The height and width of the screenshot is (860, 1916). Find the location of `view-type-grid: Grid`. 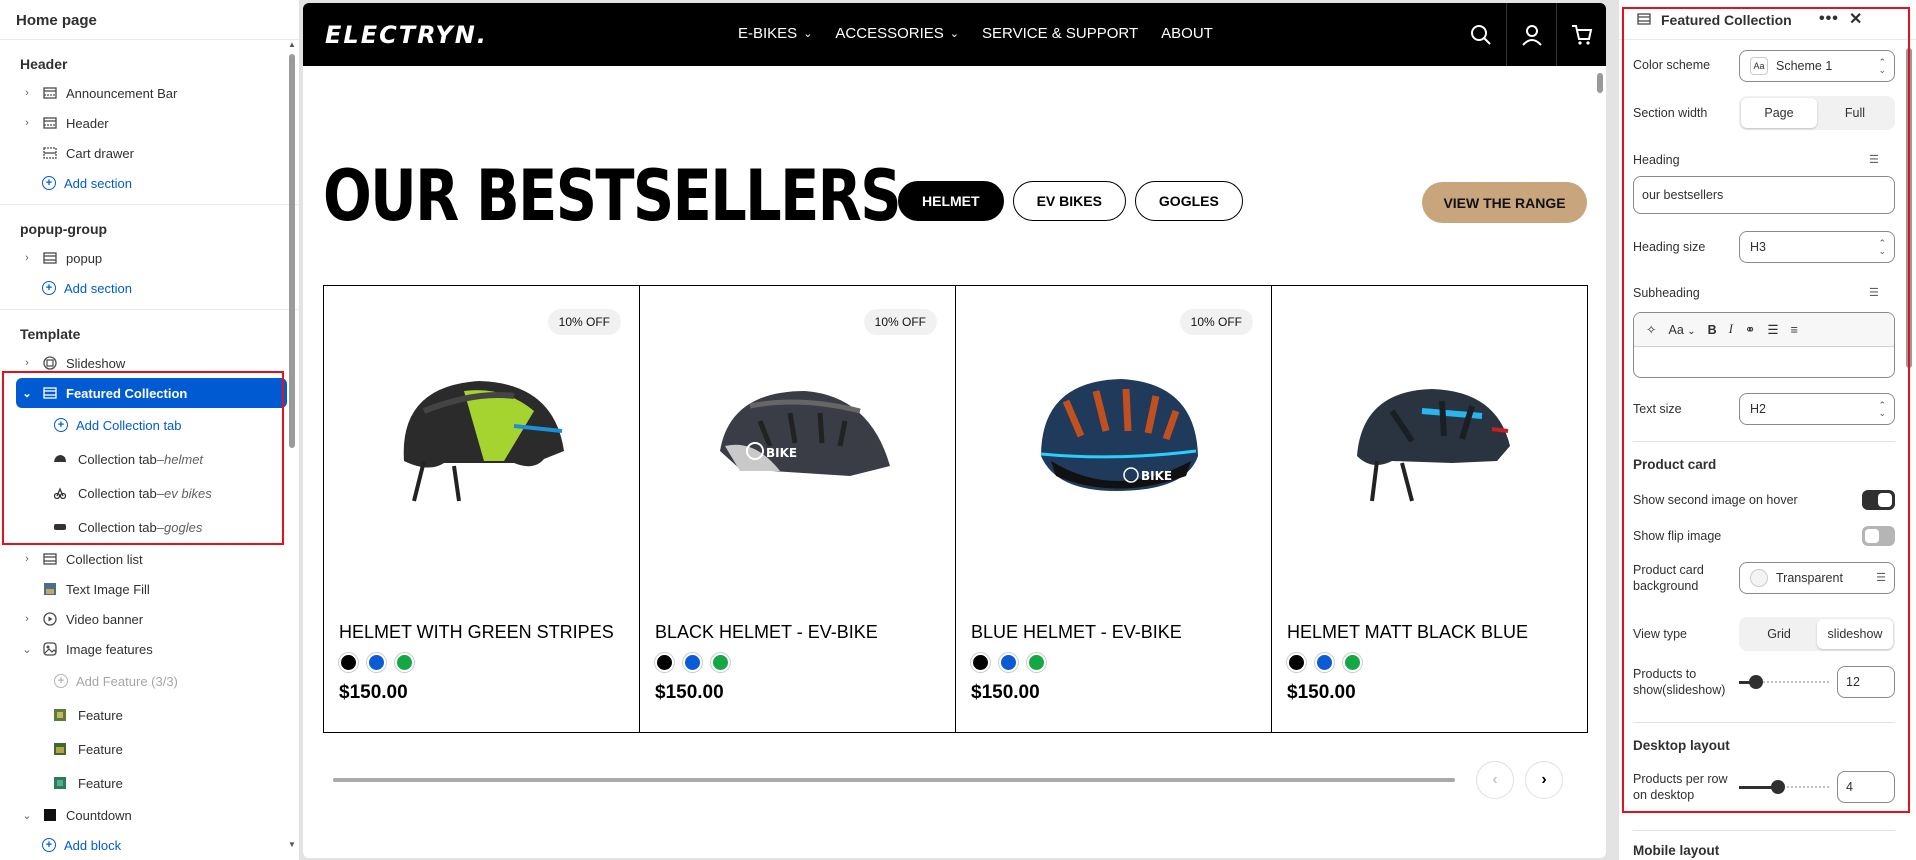

view-type-grid: Grid is located at coordinates (1779, 634).